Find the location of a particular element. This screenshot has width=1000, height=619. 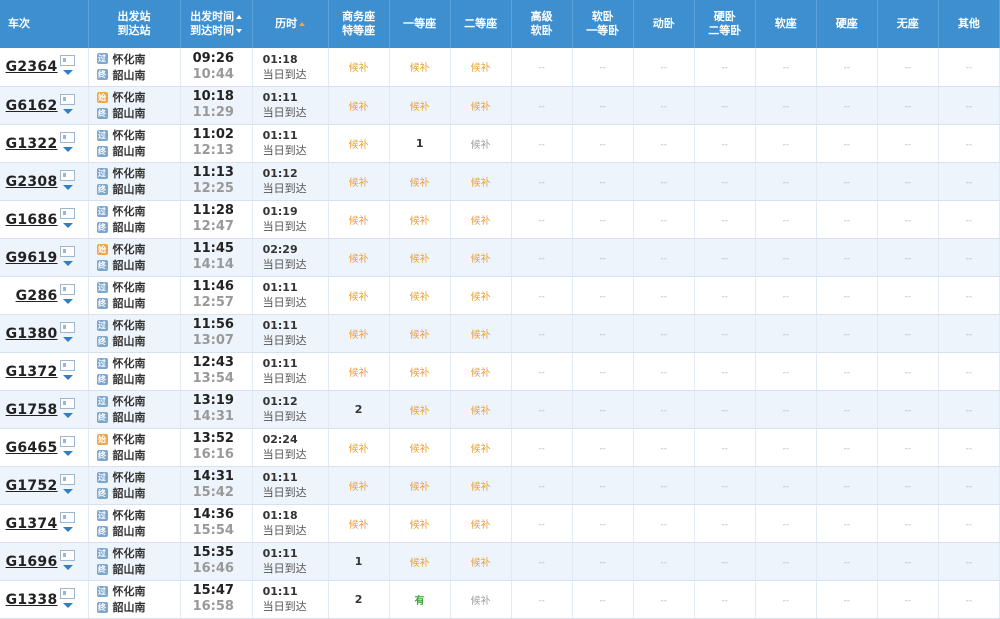

header-duration-label: 历时 is located at coordinates (286, 23).